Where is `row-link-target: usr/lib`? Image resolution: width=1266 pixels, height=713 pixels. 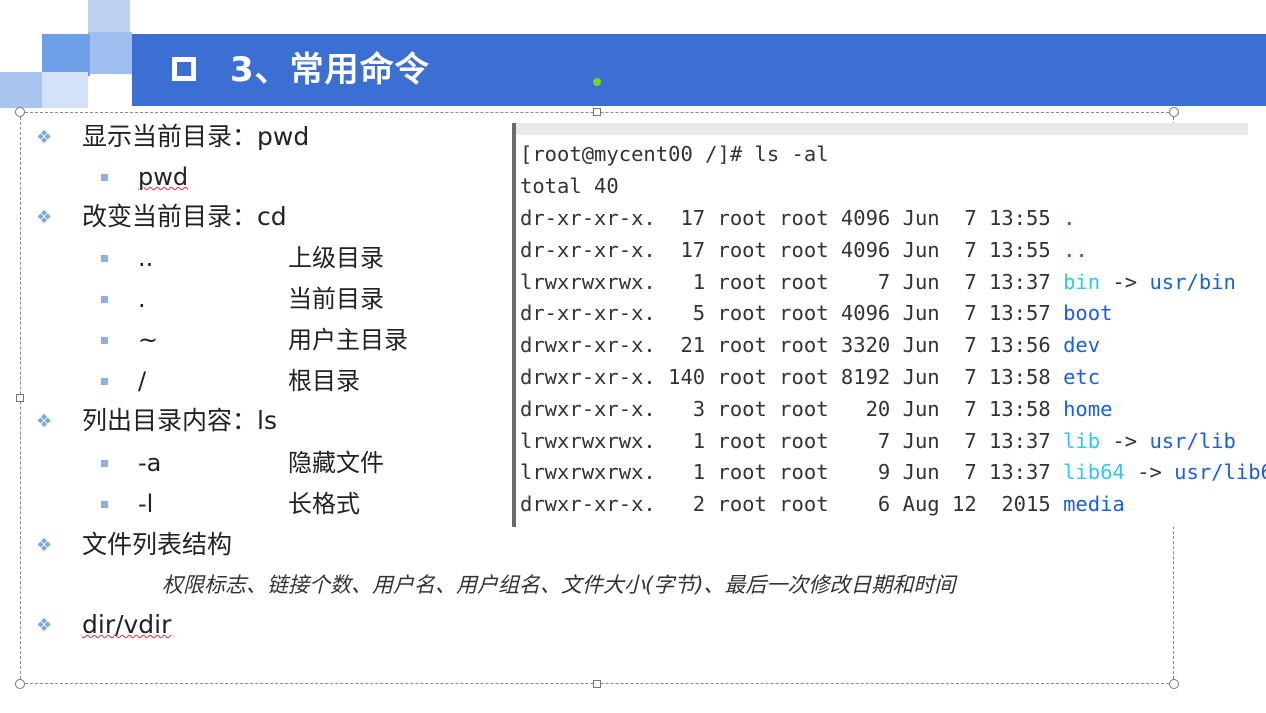
row-link-target: usr/lib is located at coordinates (1192, 440).